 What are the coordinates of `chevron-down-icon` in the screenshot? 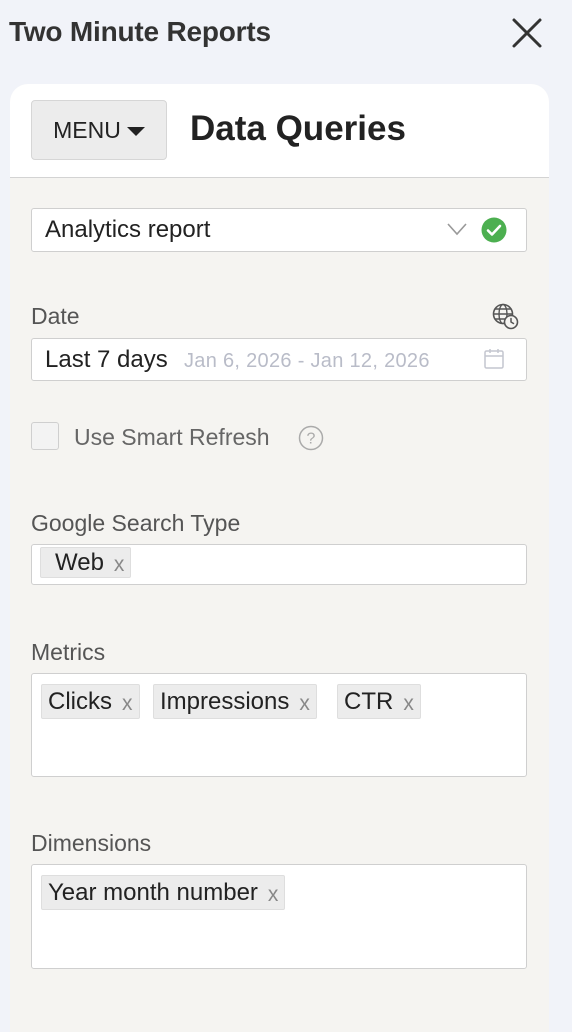 It's located at (457, 229).